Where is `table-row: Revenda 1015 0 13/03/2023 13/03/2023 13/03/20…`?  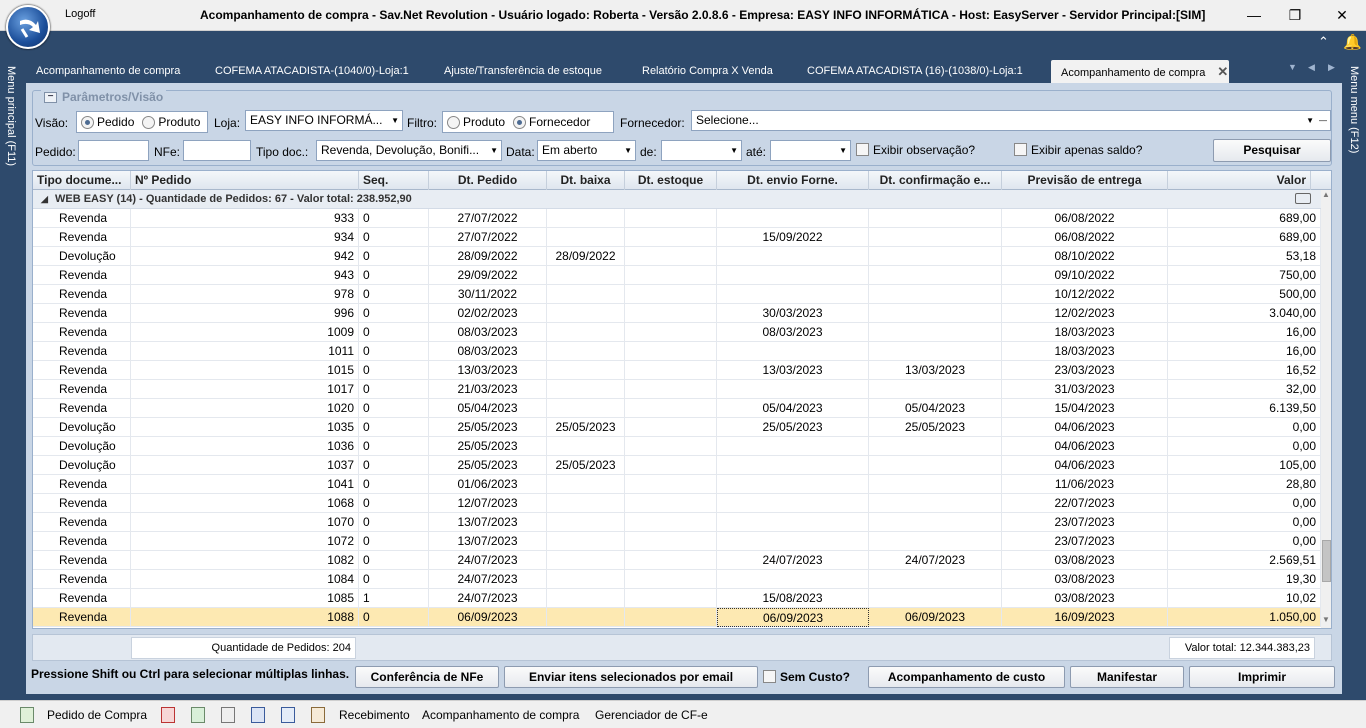 table-row: Revenda 1015 0 13/03/2023 13/03/2023 13/03/20… is located at coordinates (677, 370).